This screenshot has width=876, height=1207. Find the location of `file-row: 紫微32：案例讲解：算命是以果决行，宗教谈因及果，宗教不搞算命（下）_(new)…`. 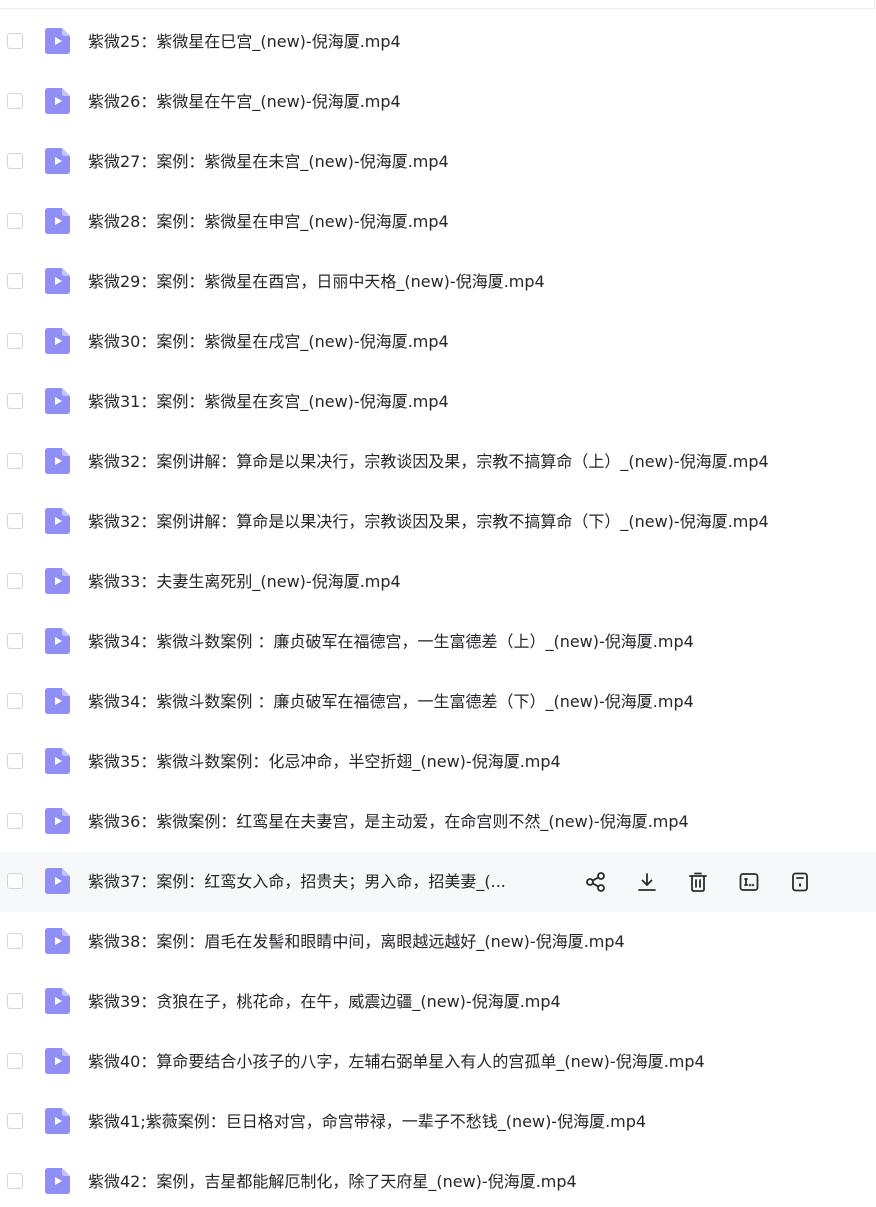

file-row: 紫微32：案例讲解：算命是以果决行，宗教谈因及果，宗教不搞算命（下）_(new)… is located at coordinates (438, 522).